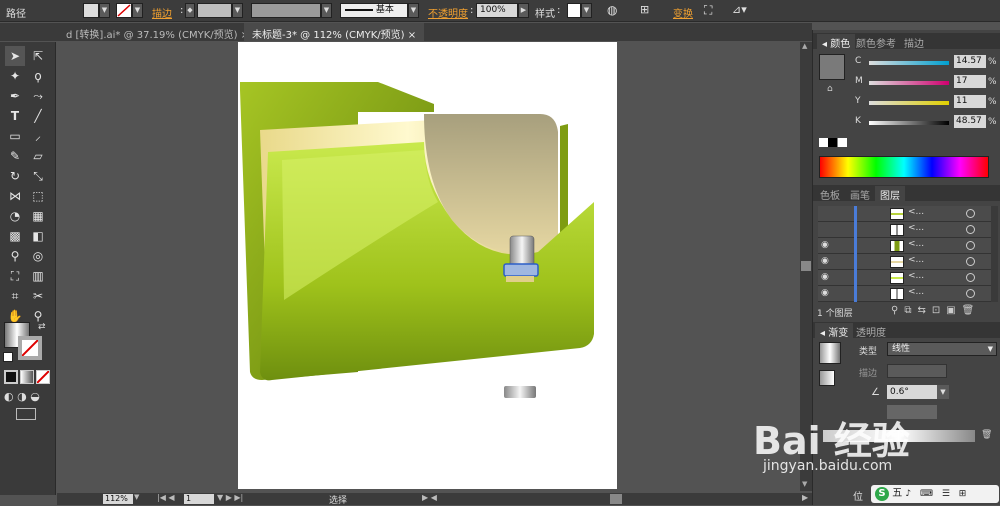 The image size is (1000, 506). I want to click on gradient-mode-icon, so click(27, 377).